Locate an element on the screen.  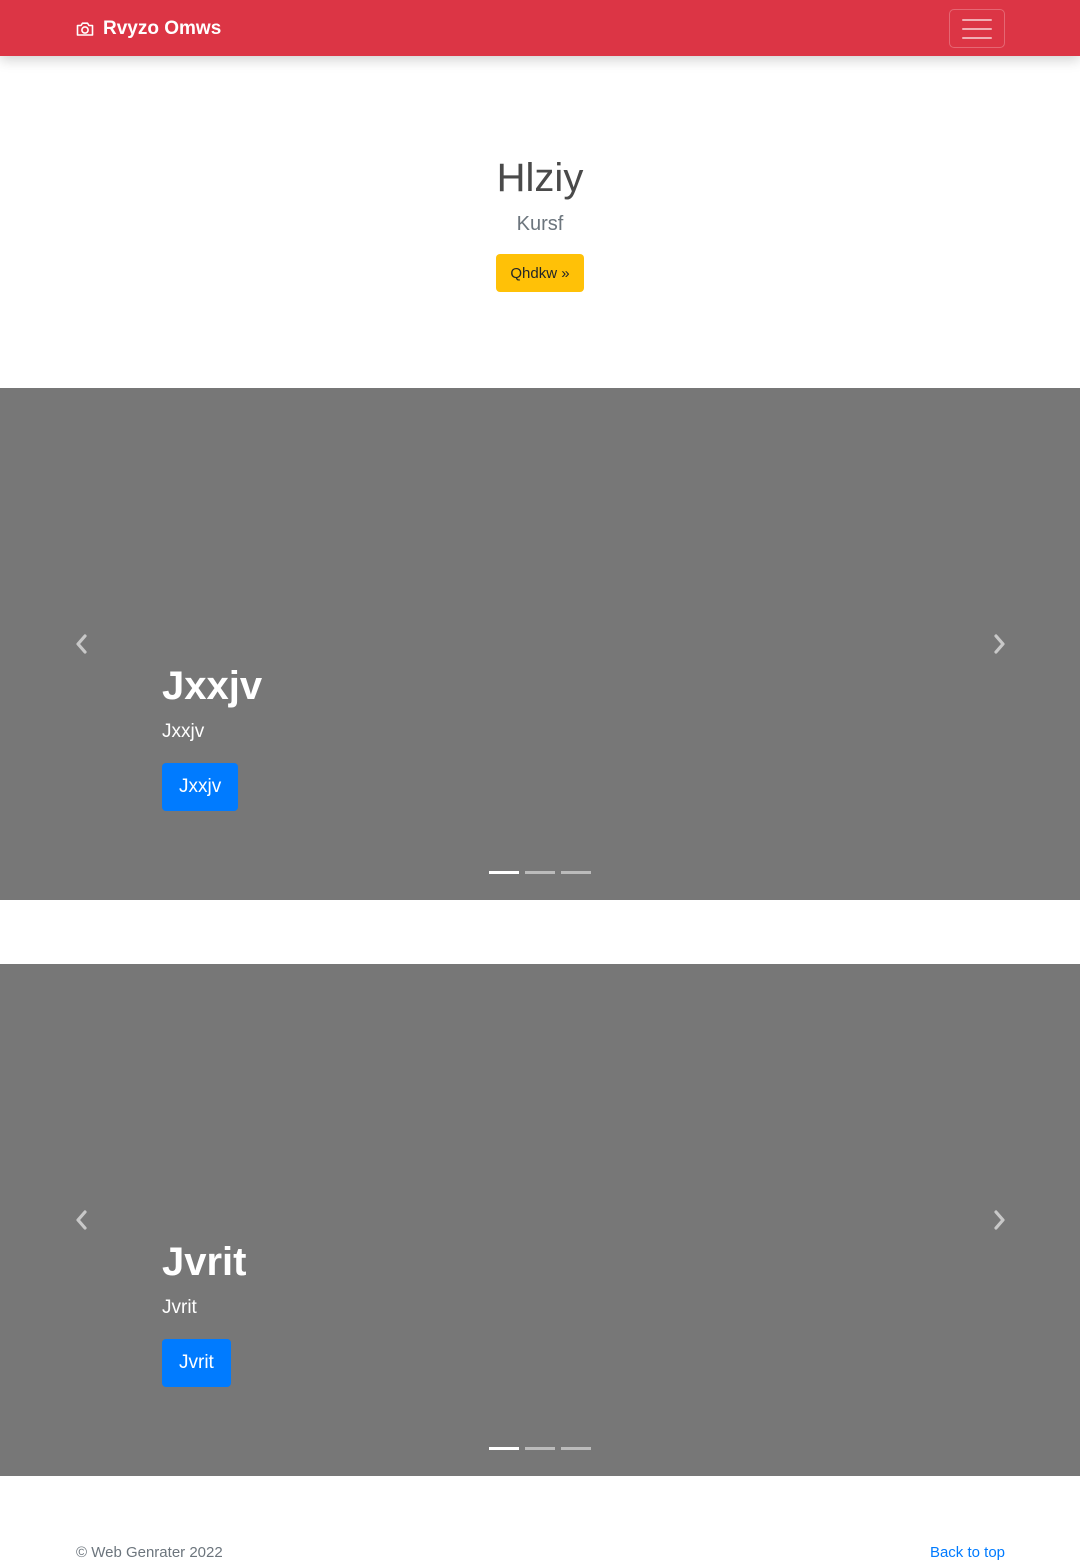
footer: © Web Genrater 2022 Back to top is located at coordinates (540, 1520).